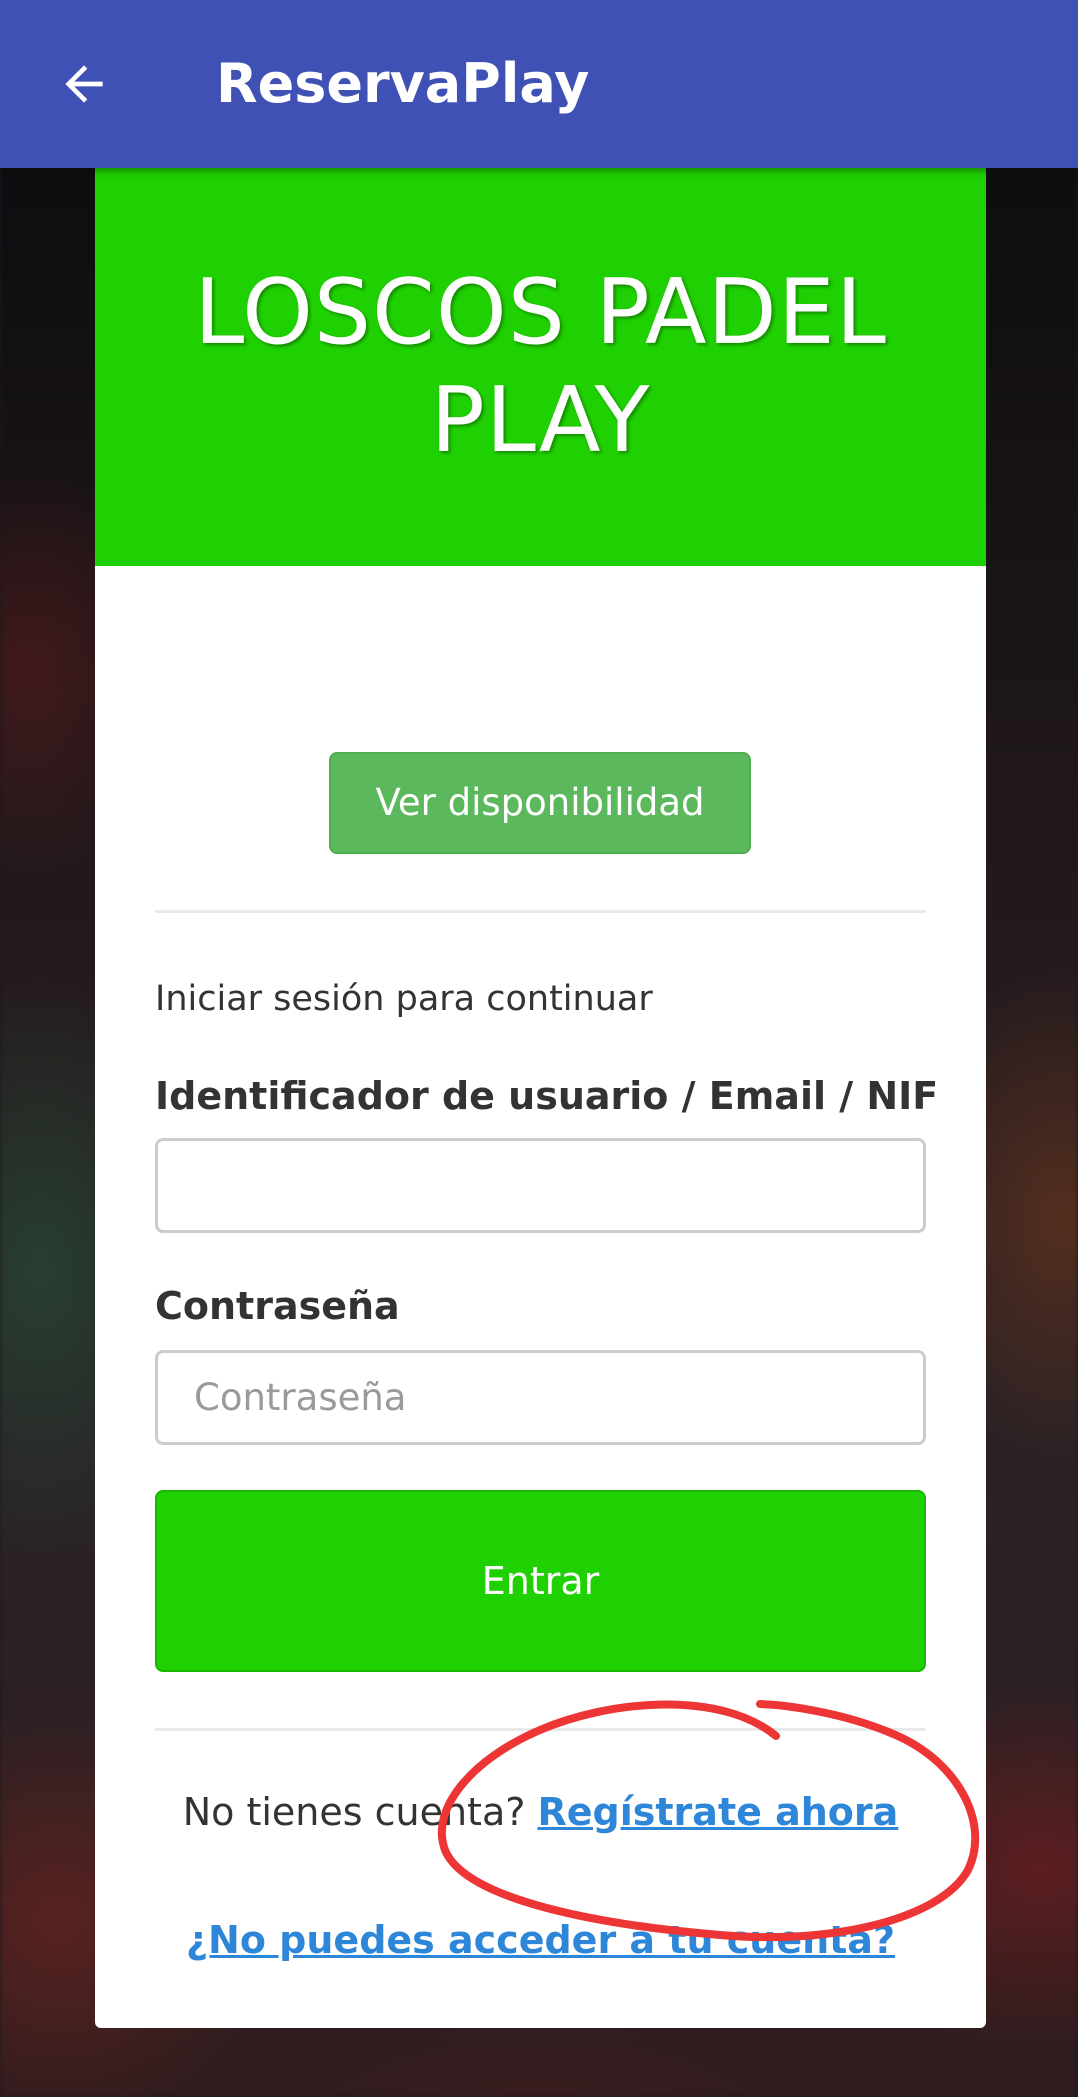 This screenshot has width=1078, height=2097. I want to click on username-label: Identificador de usuario / Email / NIF, so click(547, 1096).